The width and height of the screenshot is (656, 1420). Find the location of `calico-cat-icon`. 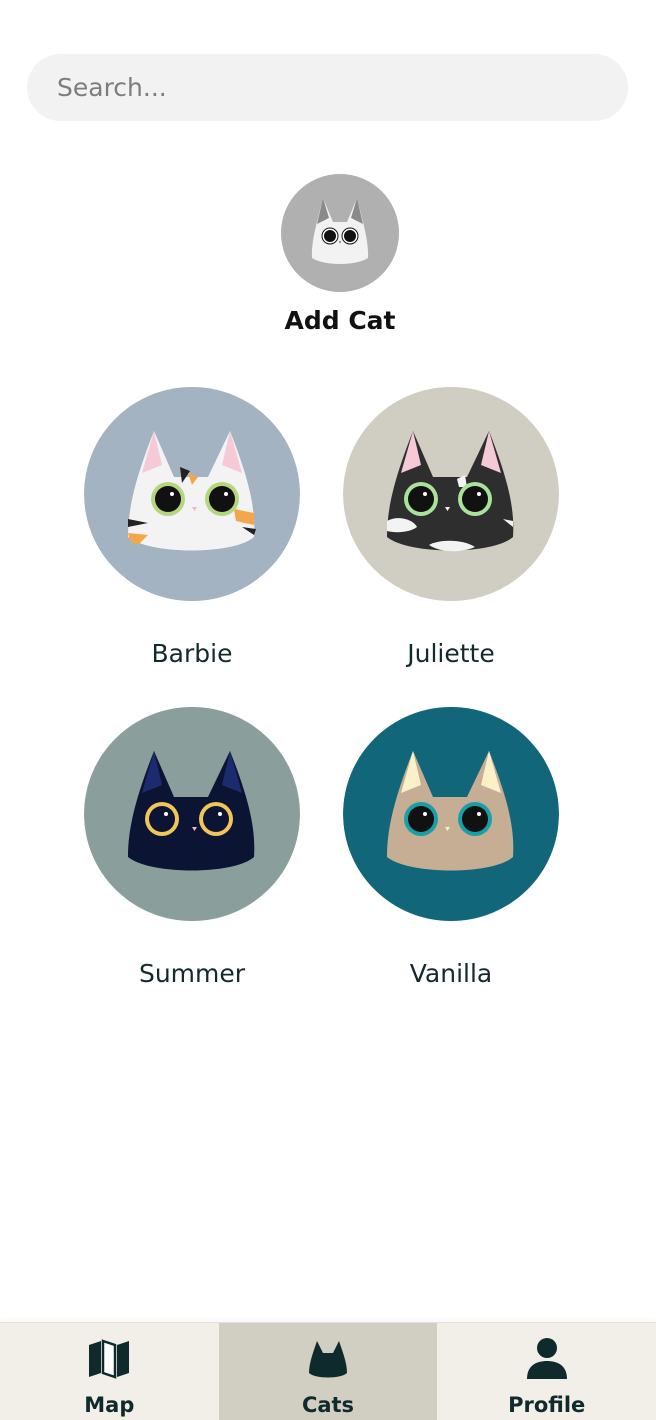

calico-cat-icon is located at coordinates (192, 494).